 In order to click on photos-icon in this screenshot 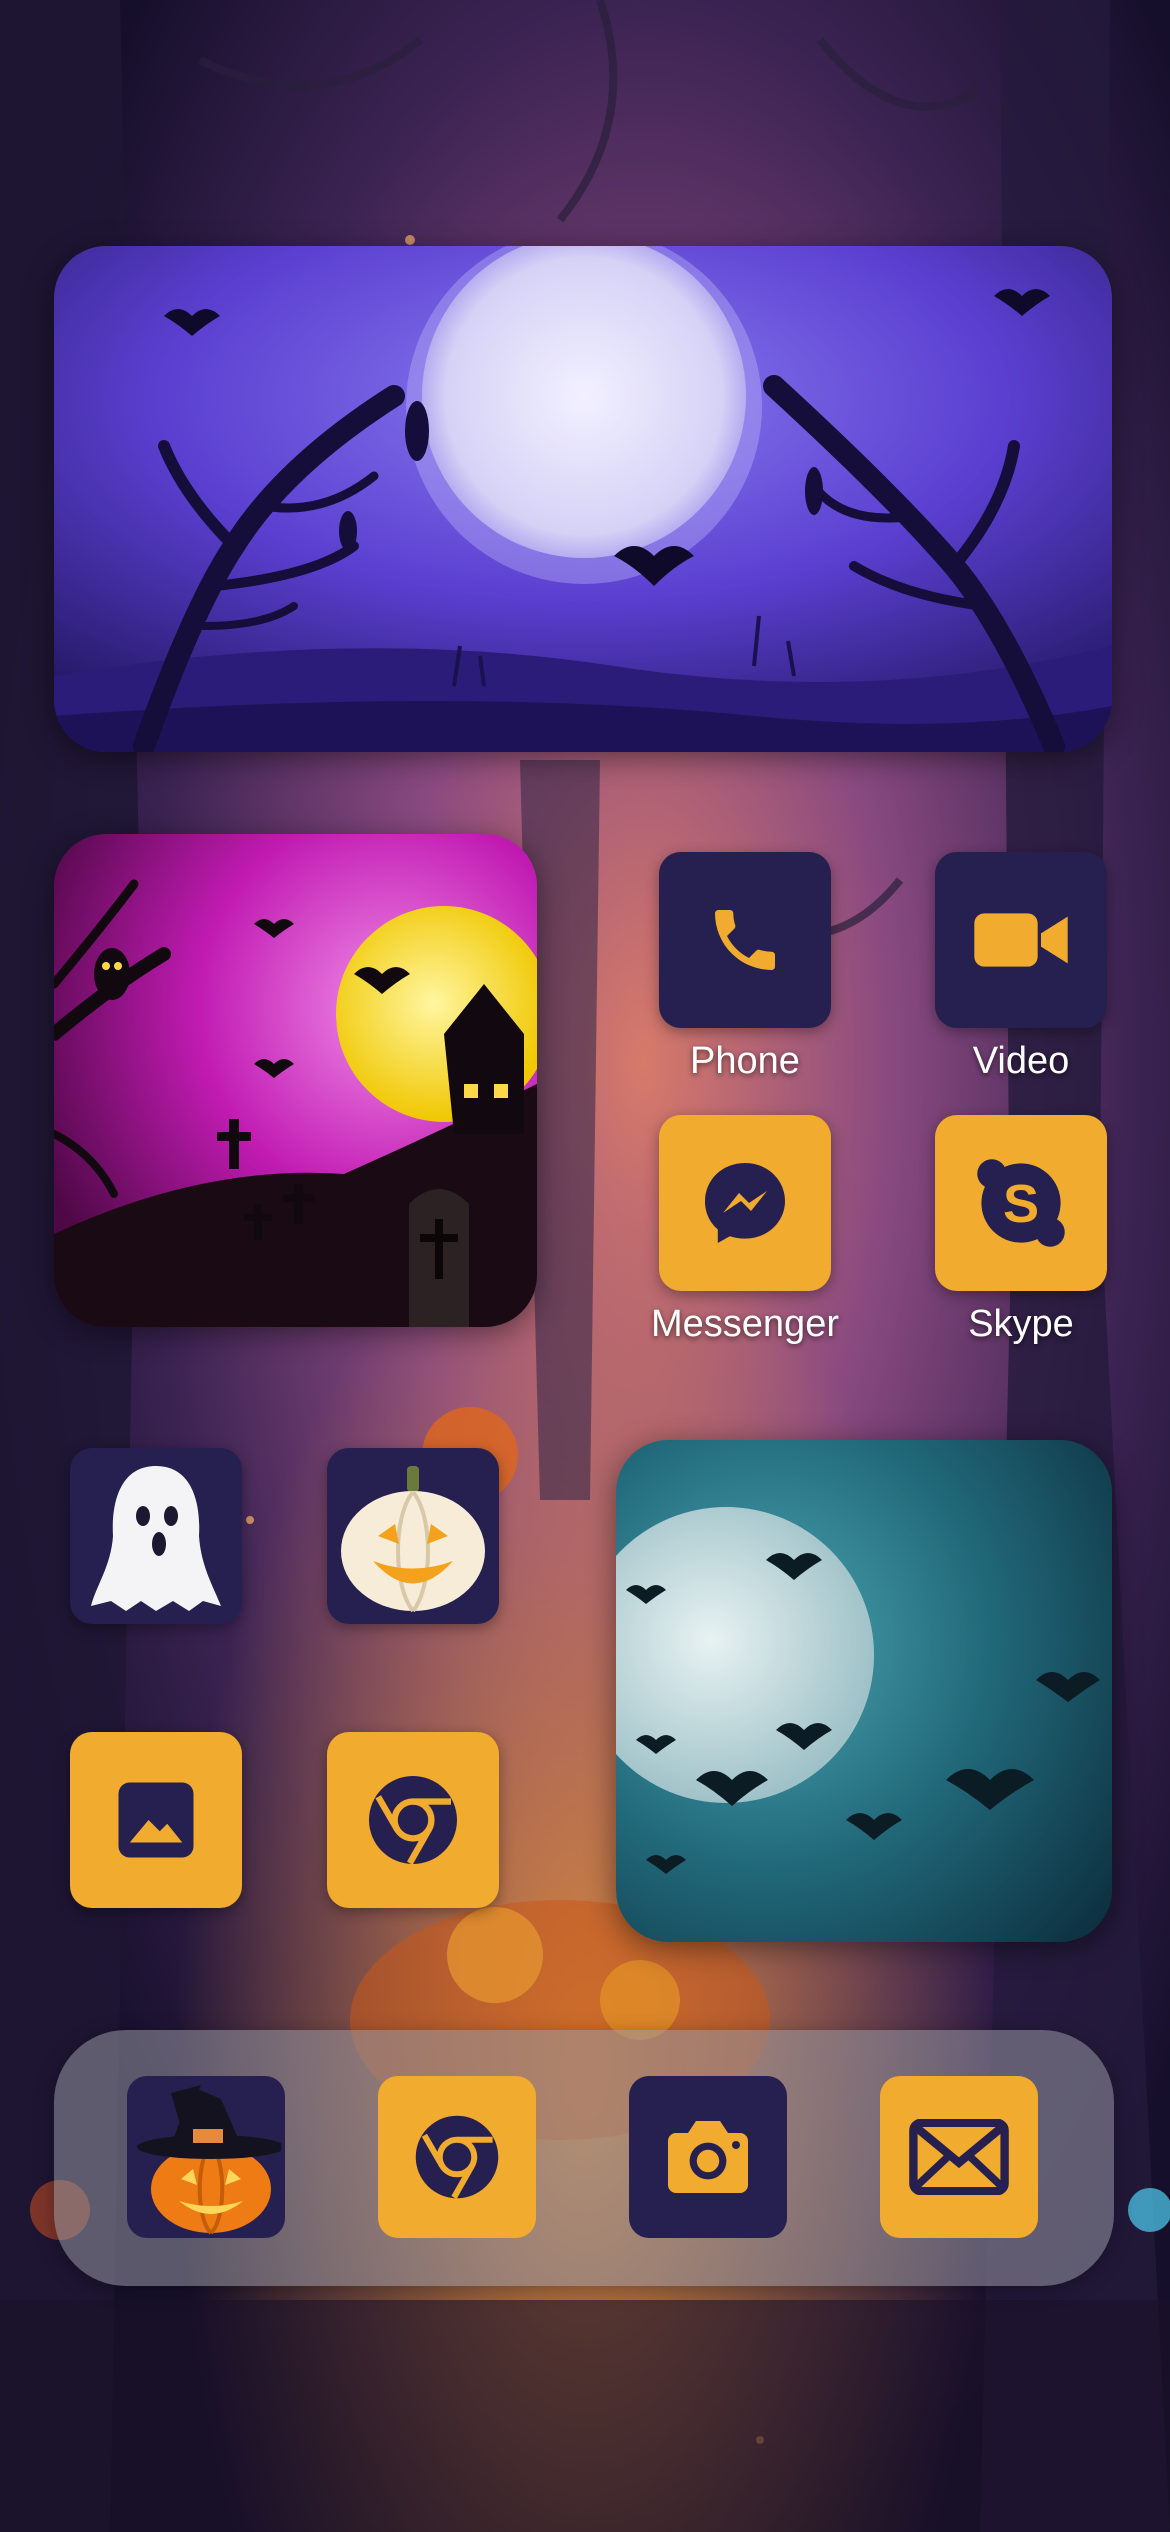, I will do `click(156, 1820)`.